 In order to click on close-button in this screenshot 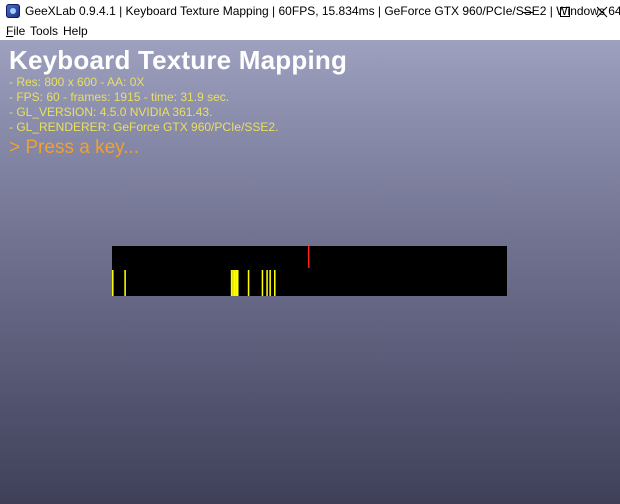, I will do `click(601, 11)`.